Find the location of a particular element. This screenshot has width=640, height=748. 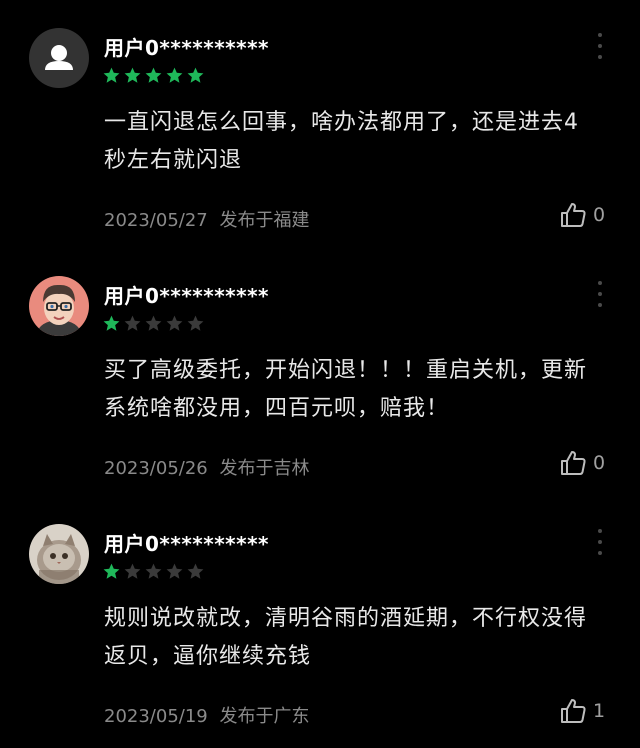

review-location: 发布于福建 is located at coordinates (264, 220).